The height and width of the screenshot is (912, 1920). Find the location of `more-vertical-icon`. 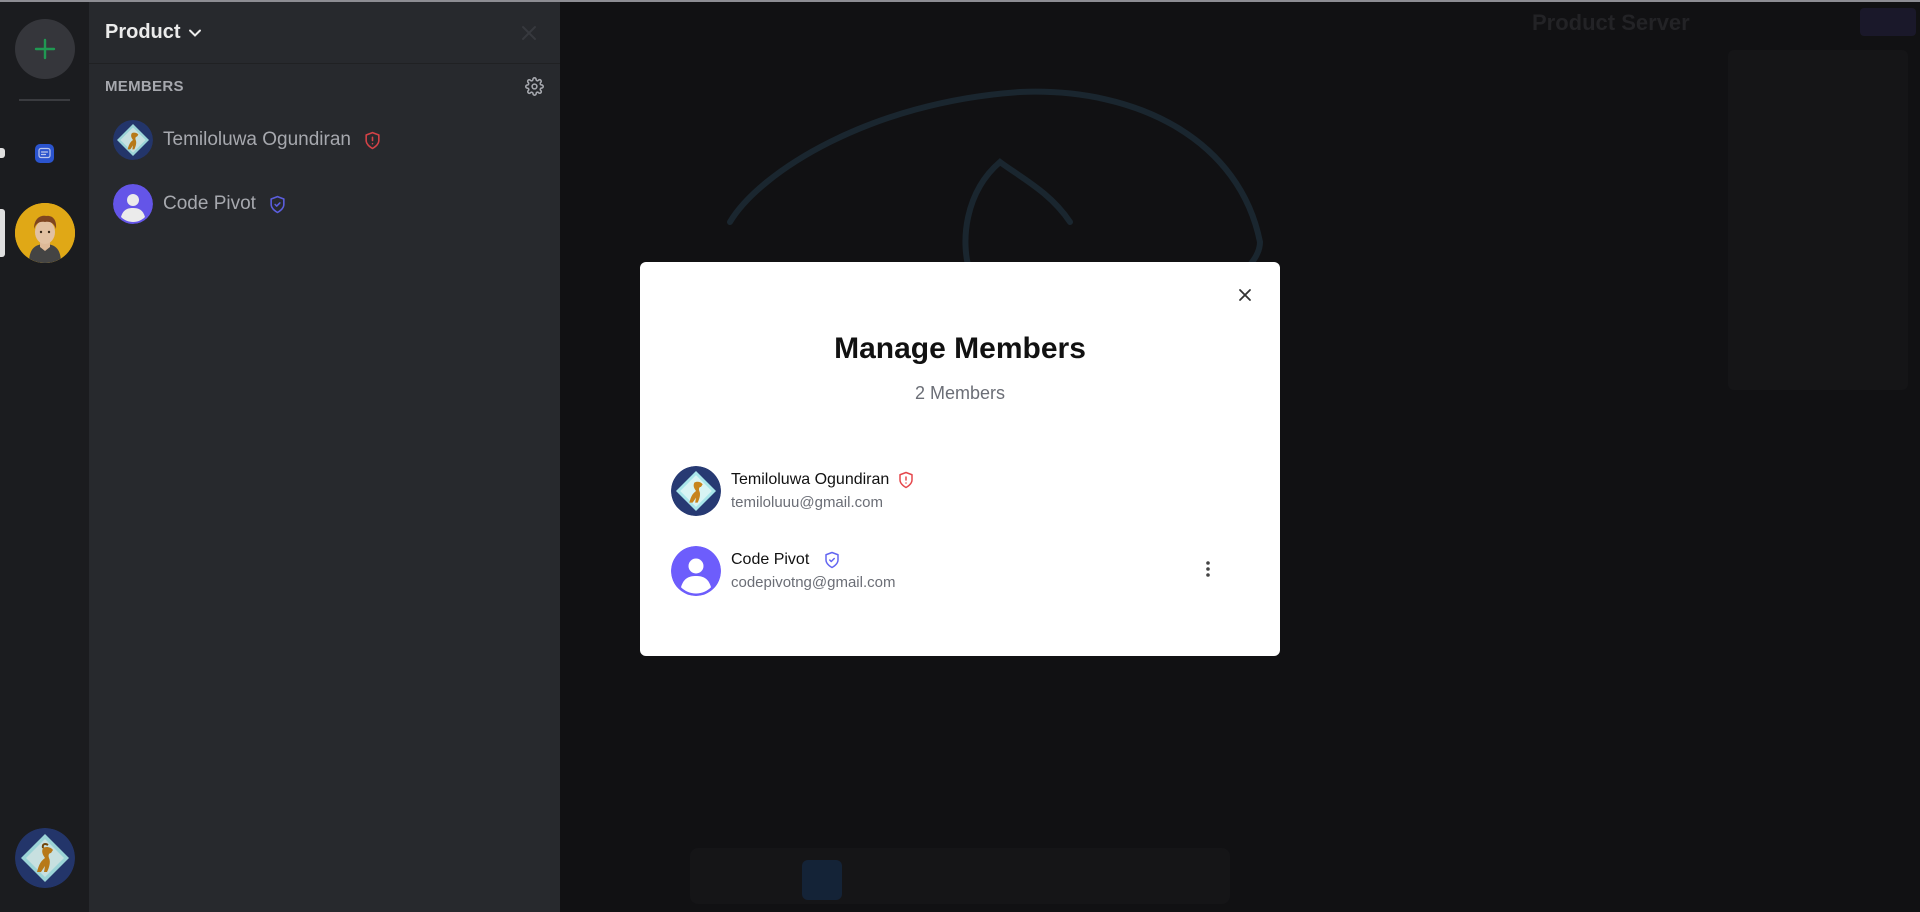

more-vertical-icon is located at coordinates (1208, 569).